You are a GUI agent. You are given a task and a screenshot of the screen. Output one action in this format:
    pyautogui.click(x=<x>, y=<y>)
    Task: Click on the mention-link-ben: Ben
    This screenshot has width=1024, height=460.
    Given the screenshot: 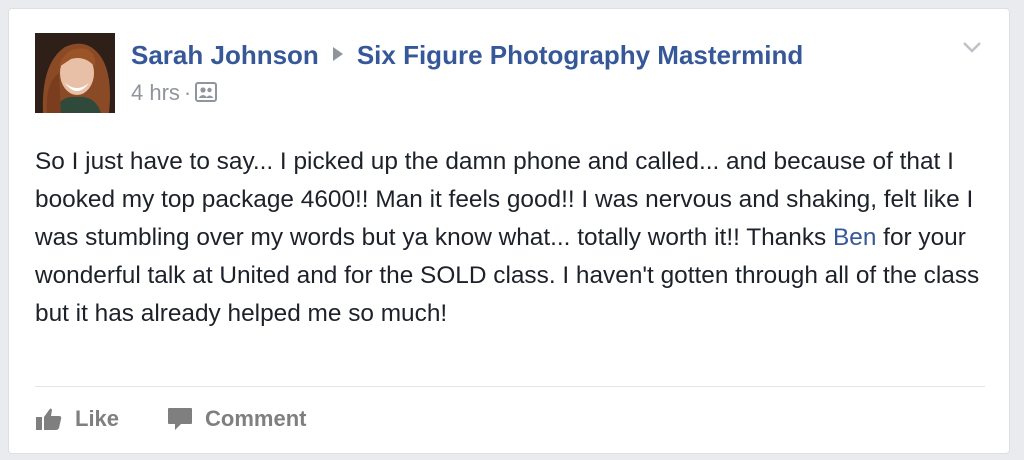 What is the action you would take?
    pyautogui.click(x=854, y=237)
    